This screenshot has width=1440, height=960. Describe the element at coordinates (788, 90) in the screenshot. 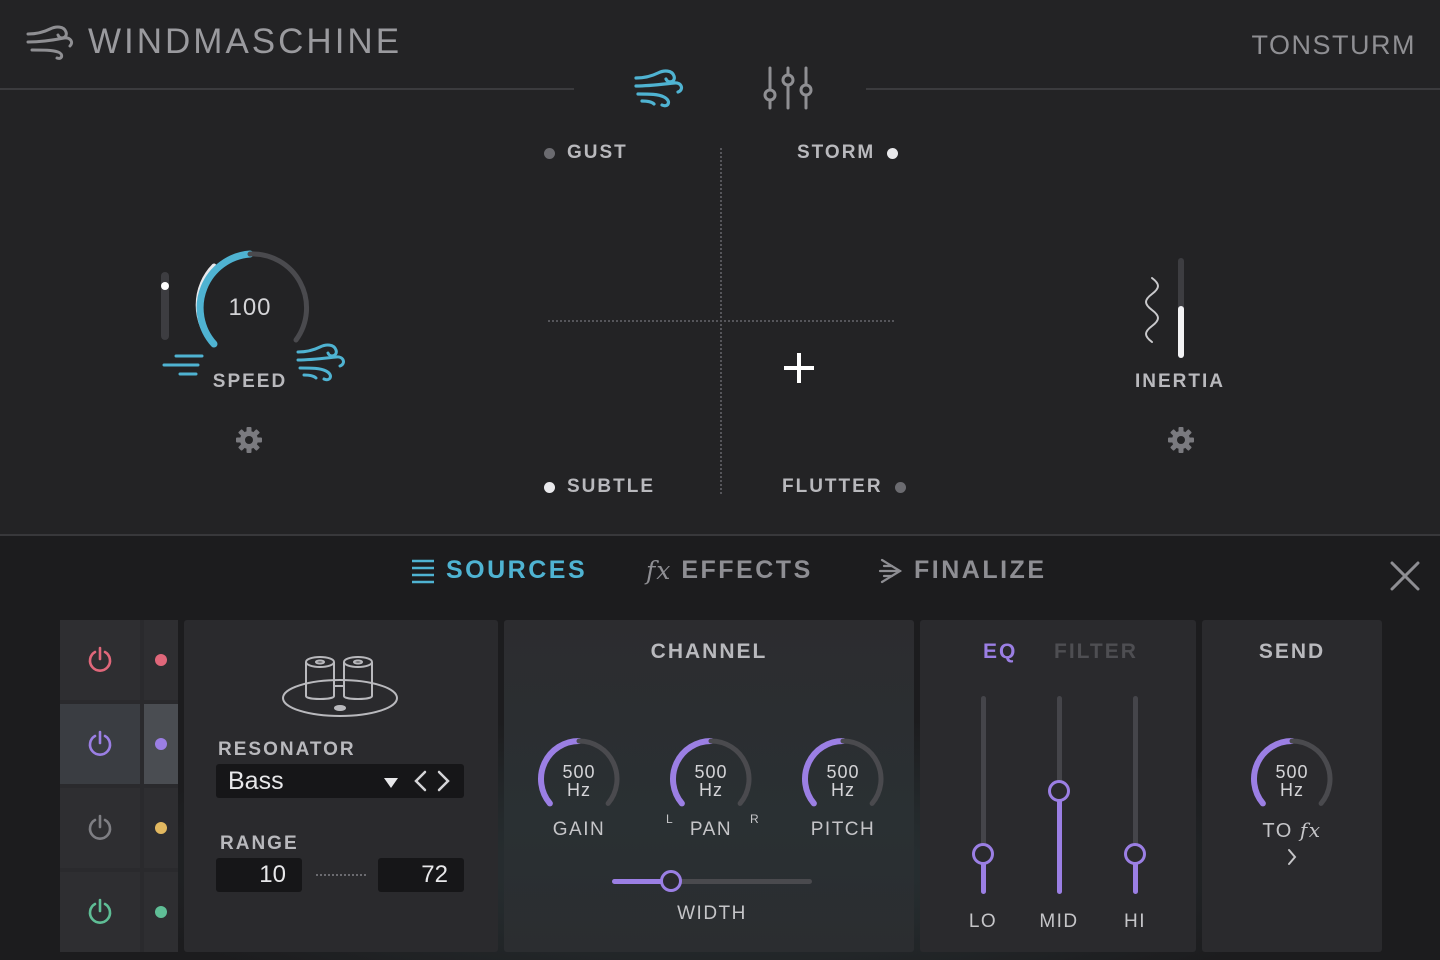

I see `mixer-view-tab-icon` at that location.